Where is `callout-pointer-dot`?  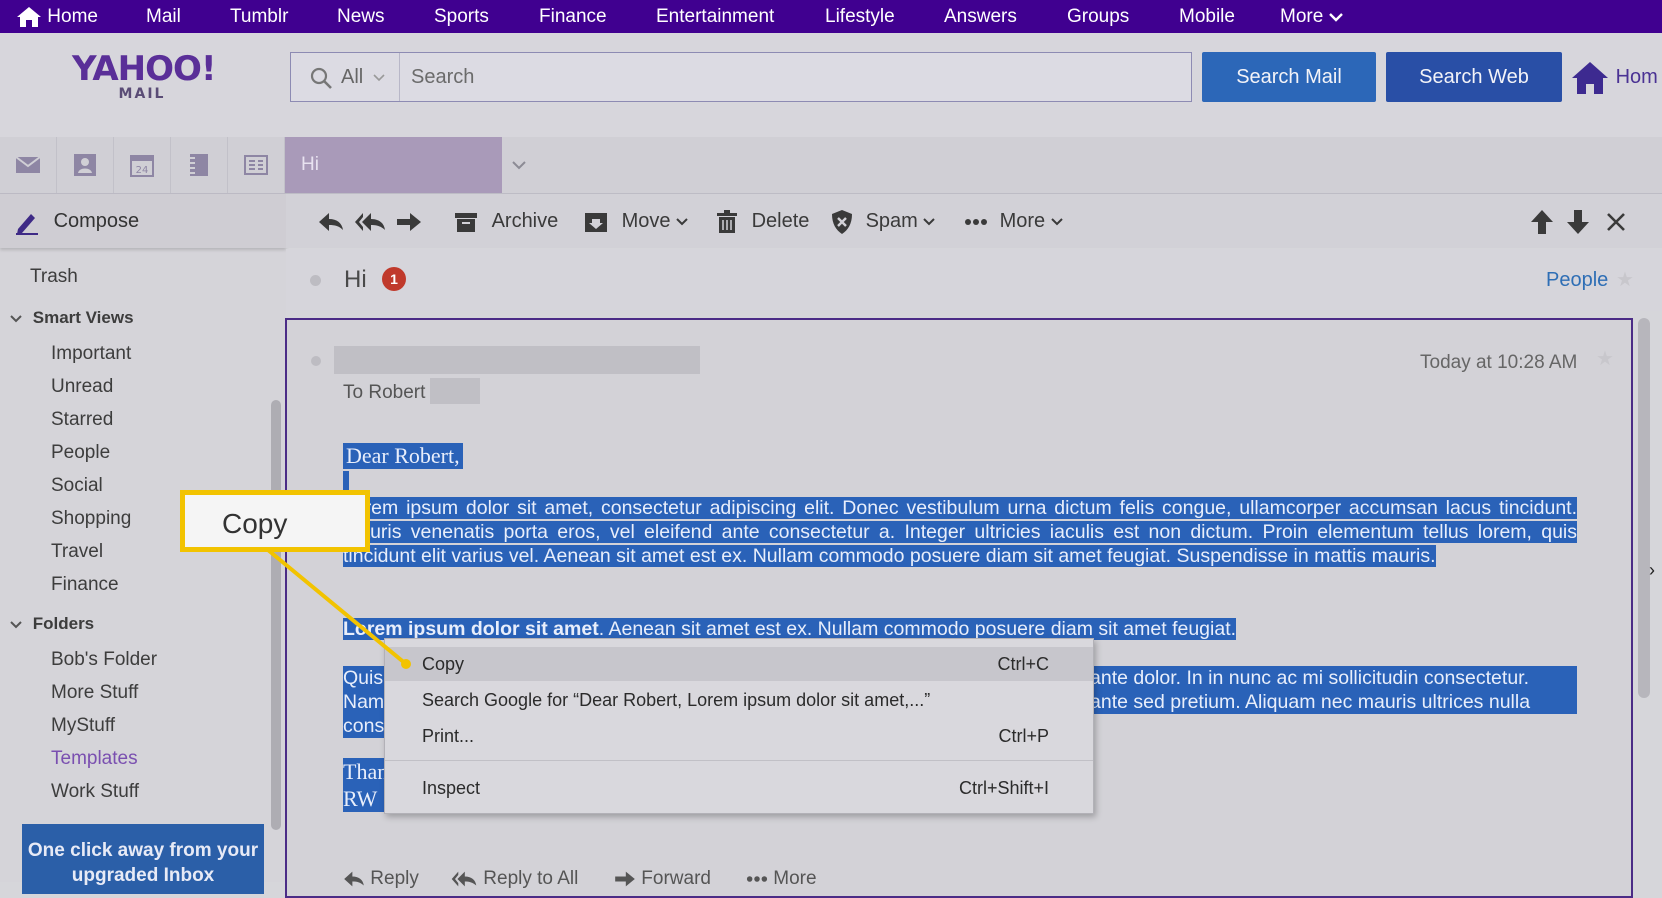
callout-pointer-dot is located at coordinates (406, 664).